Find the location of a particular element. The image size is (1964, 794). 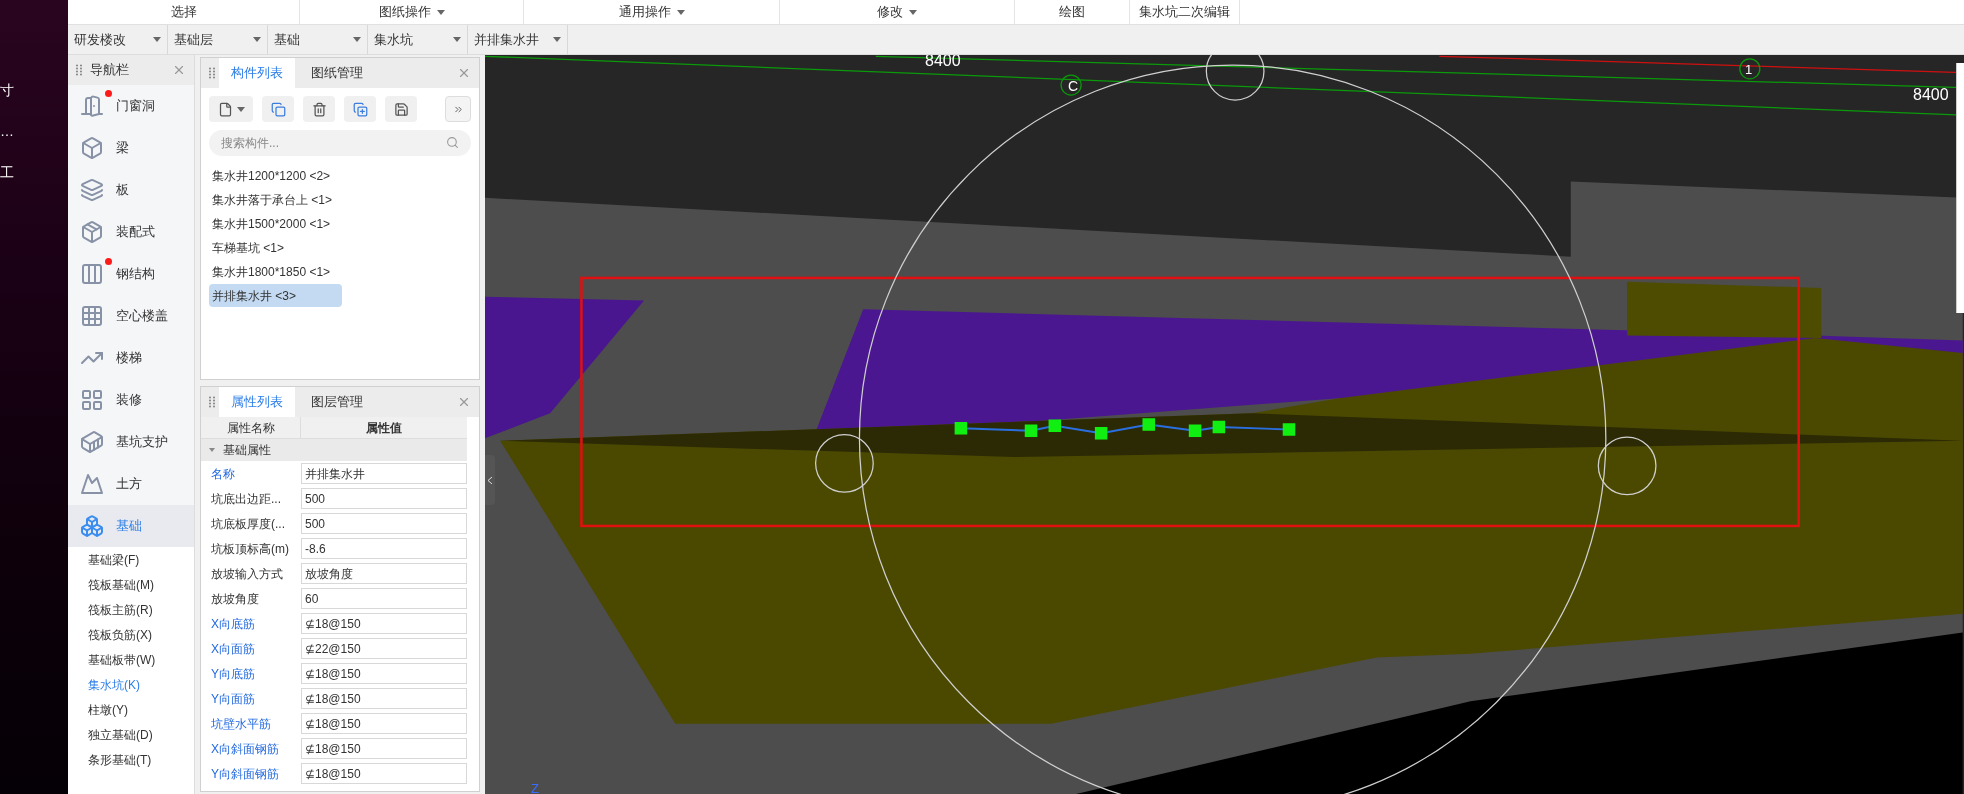

property-value-field: 并排集水井 is located at coordinates (384, 473).